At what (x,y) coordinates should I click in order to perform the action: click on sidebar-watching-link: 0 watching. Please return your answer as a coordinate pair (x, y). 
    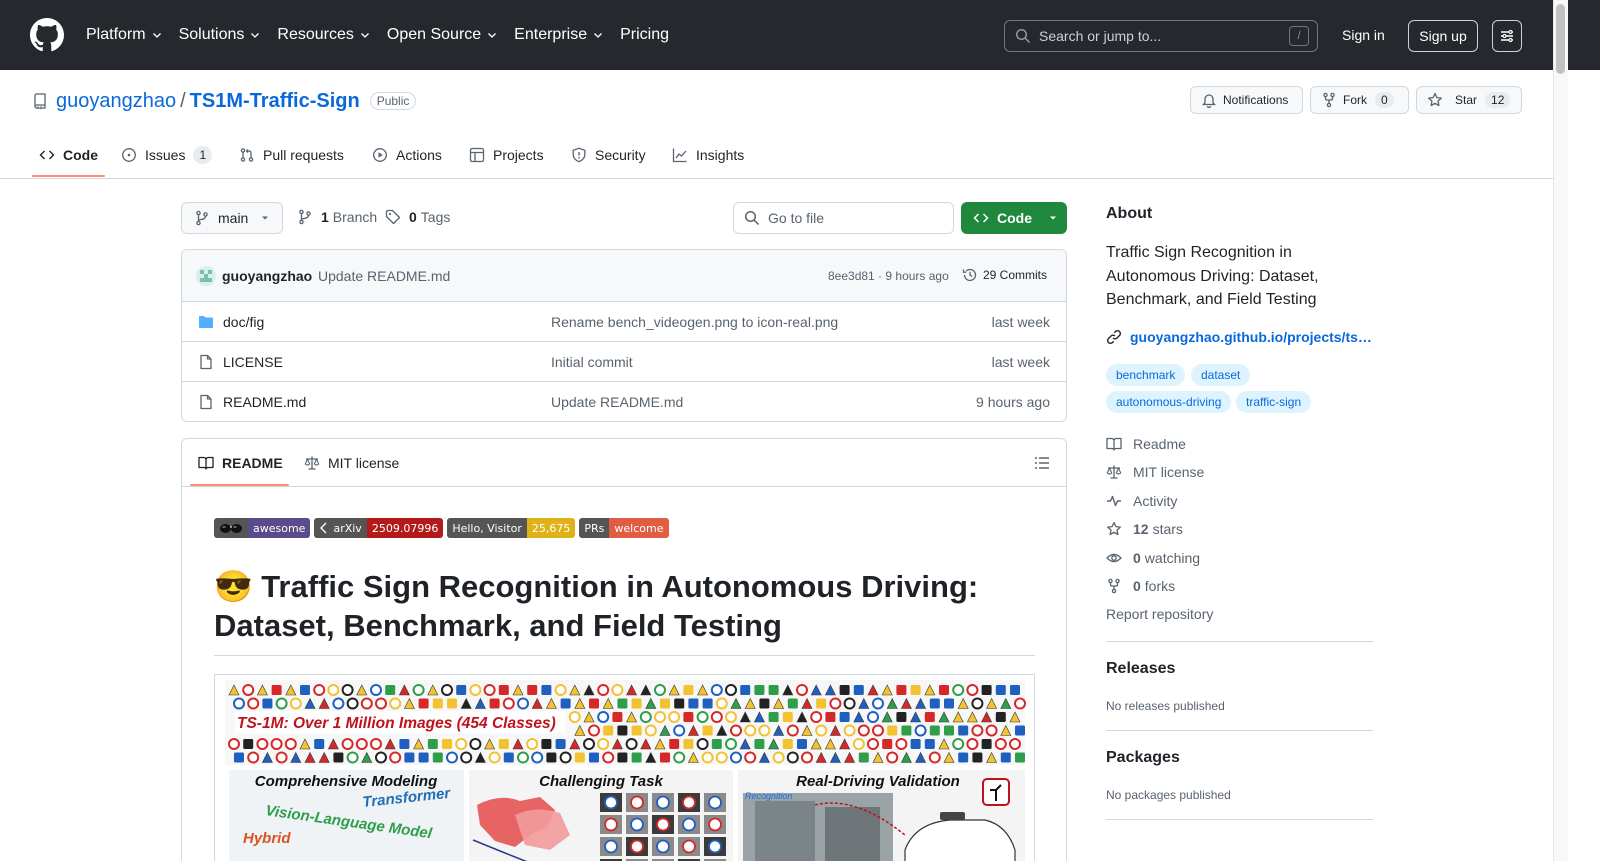
    Looking at the image, I should click on (1153, 558).